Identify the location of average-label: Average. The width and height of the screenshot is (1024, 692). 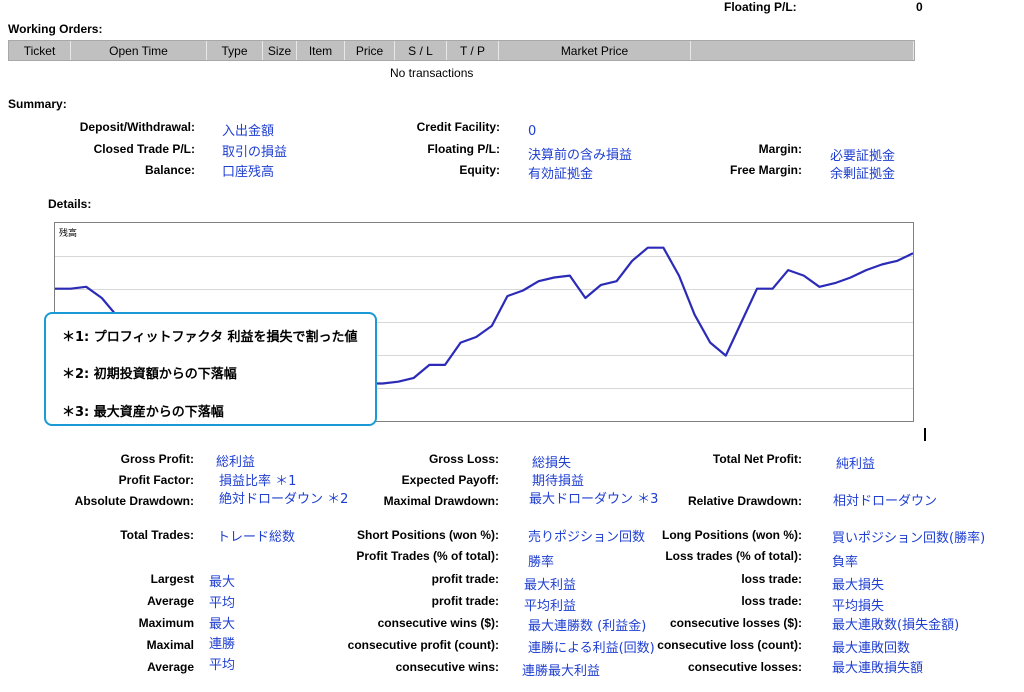
(170, 601).